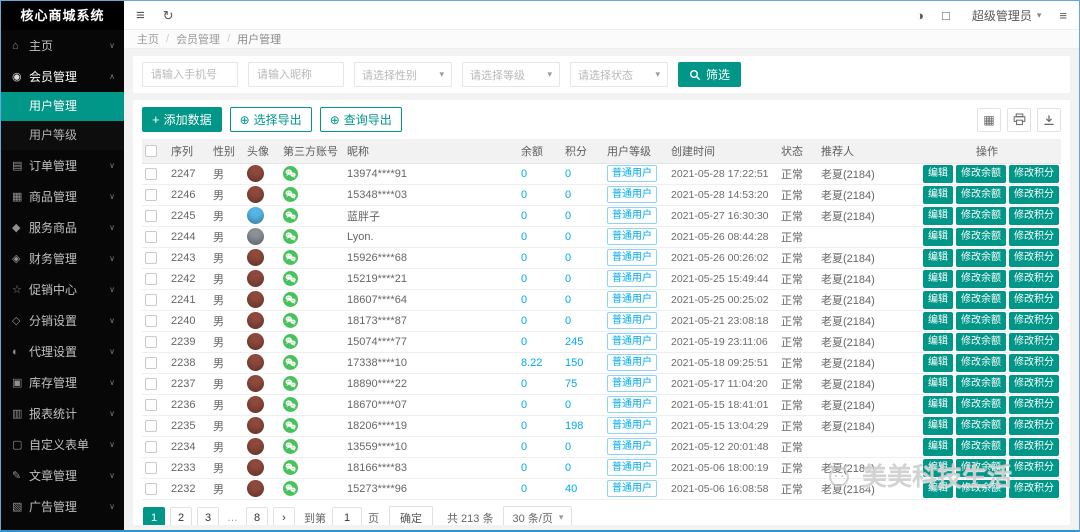 The height and width of the screenshot is (532, 1080). I want to click on sidebar-item-custom-form: ▢ 自定义表单 ∨, so click(62, 444).